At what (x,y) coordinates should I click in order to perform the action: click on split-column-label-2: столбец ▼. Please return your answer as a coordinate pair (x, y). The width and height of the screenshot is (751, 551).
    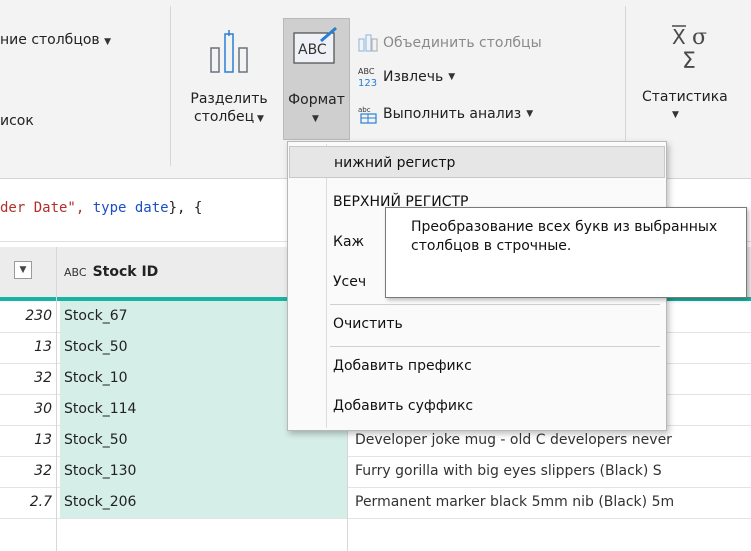
    Looking at the image, I should click on (229, 118).